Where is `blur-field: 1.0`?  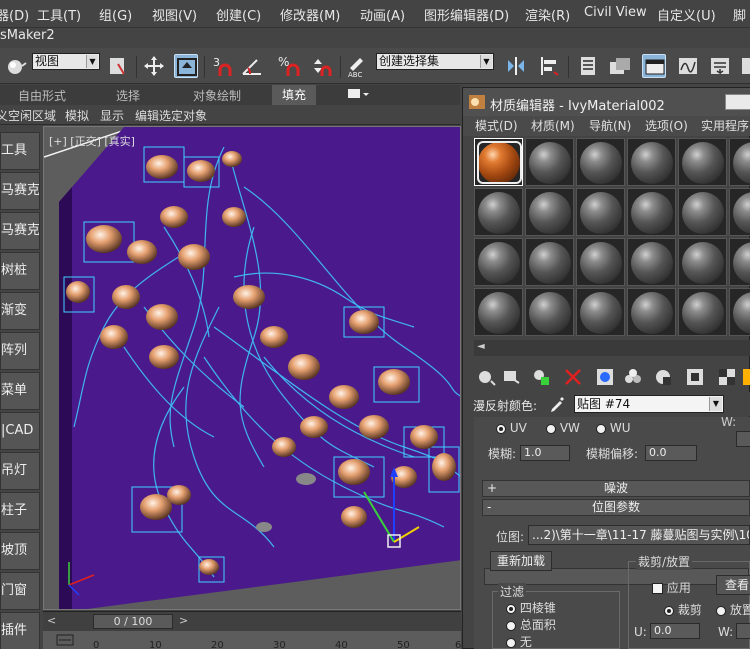 blur-field: 1.0 is located at coordinates (545, 453).